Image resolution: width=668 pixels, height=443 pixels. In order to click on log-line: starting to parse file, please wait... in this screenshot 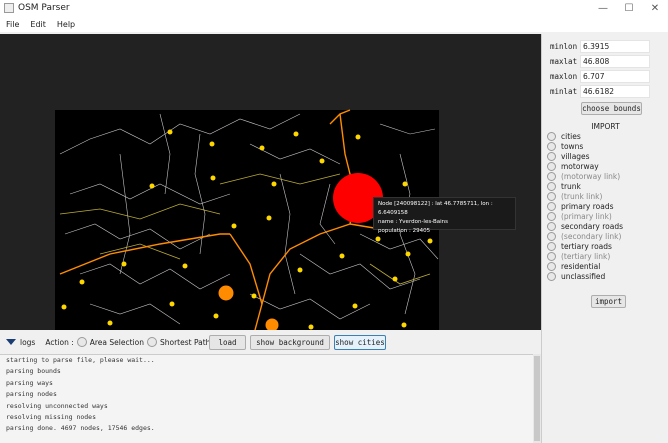, I will do `click(80, 360)`.